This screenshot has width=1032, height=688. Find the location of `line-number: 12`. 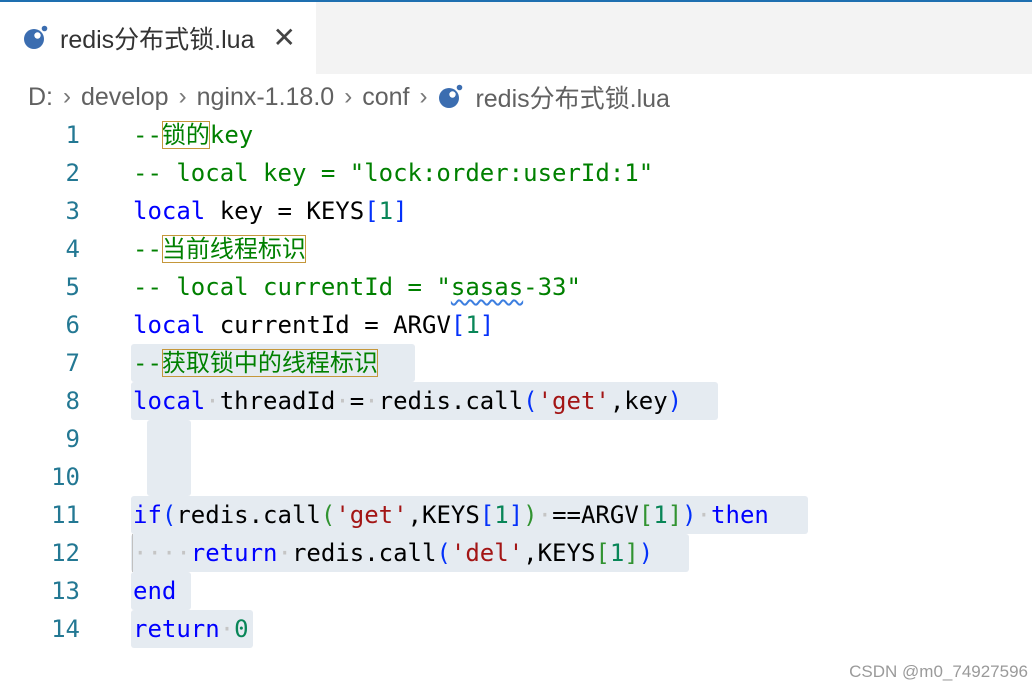

line-number: 12 is located at coordinates (65, 553).